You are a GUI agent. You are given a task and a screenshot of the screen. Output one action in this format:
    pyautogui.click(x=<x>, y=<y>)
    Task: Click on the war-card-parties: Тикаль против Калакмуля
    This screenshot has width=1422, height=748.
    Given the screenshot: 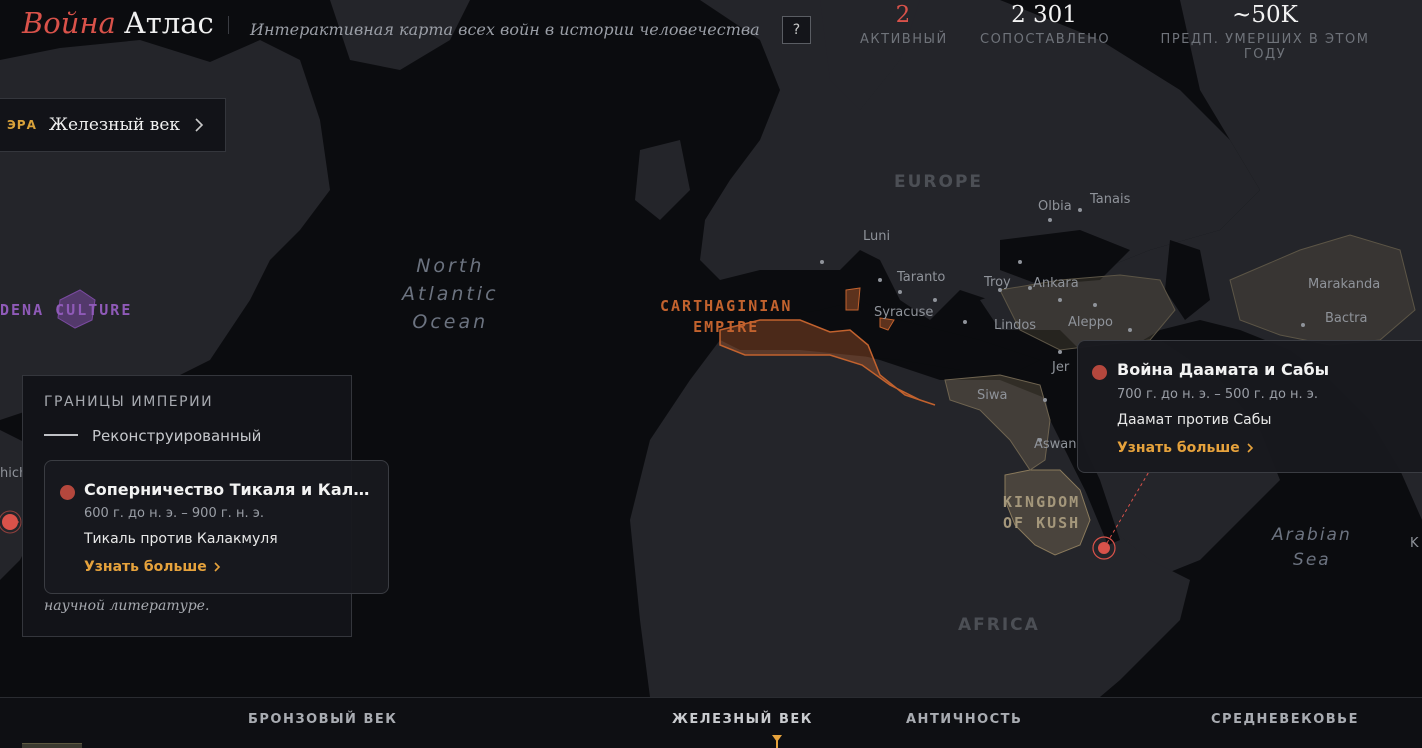 What is the action you would take?
    pyautogui.click(x=181, y=539)
    